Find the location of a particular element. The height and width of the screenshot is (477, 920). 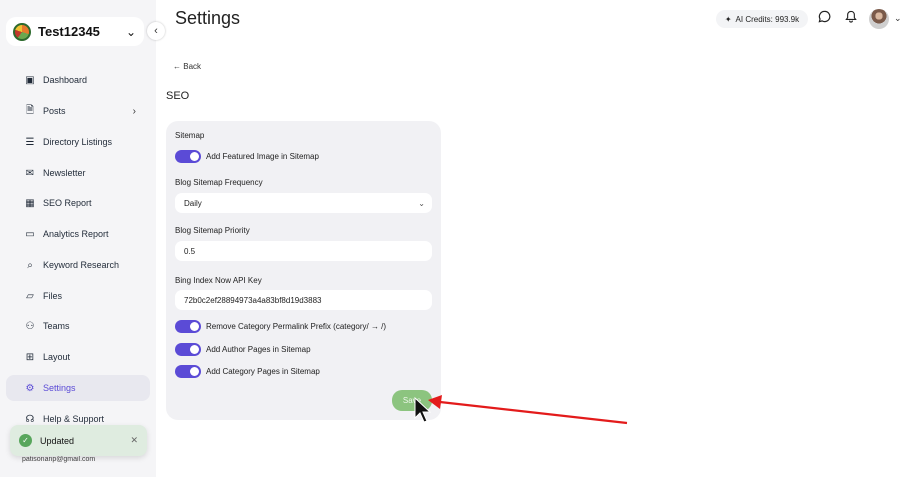

author-pages-toggle-row: Add Author Pages in Sitemap is located at coordinates (243, 349).